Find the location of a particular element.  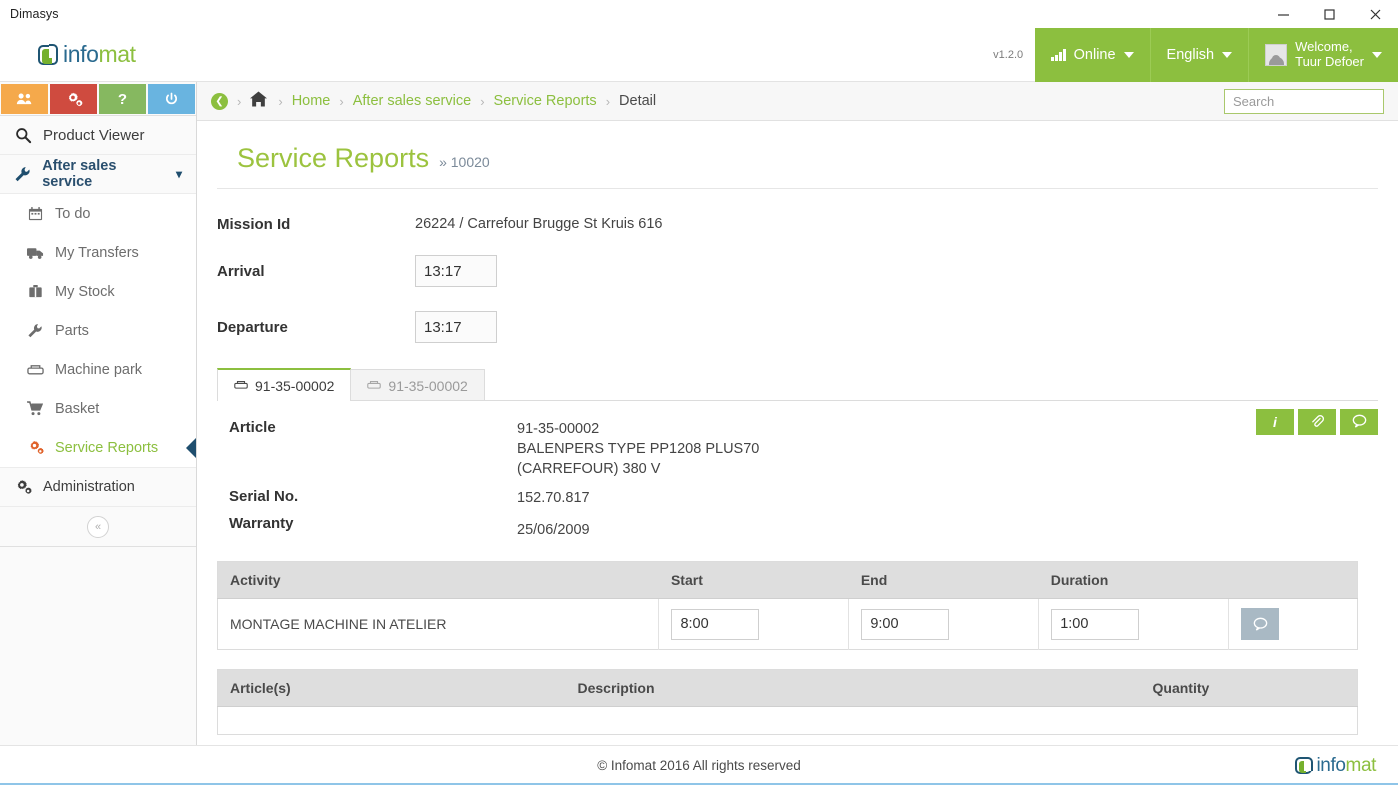

row-comment-button is located at coordinates (1260, 624).